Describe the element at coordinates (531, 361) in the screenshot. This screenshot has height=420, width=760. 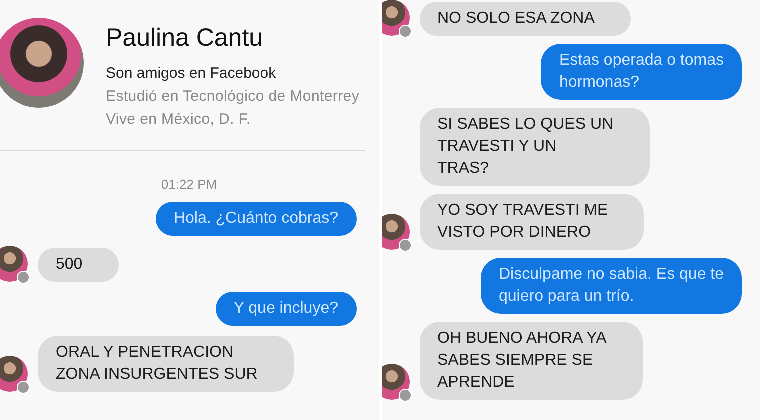
I see `message-bubble: OH BUENO AHORA YA SABES SIEMPRE SE APRENDE` at that location.